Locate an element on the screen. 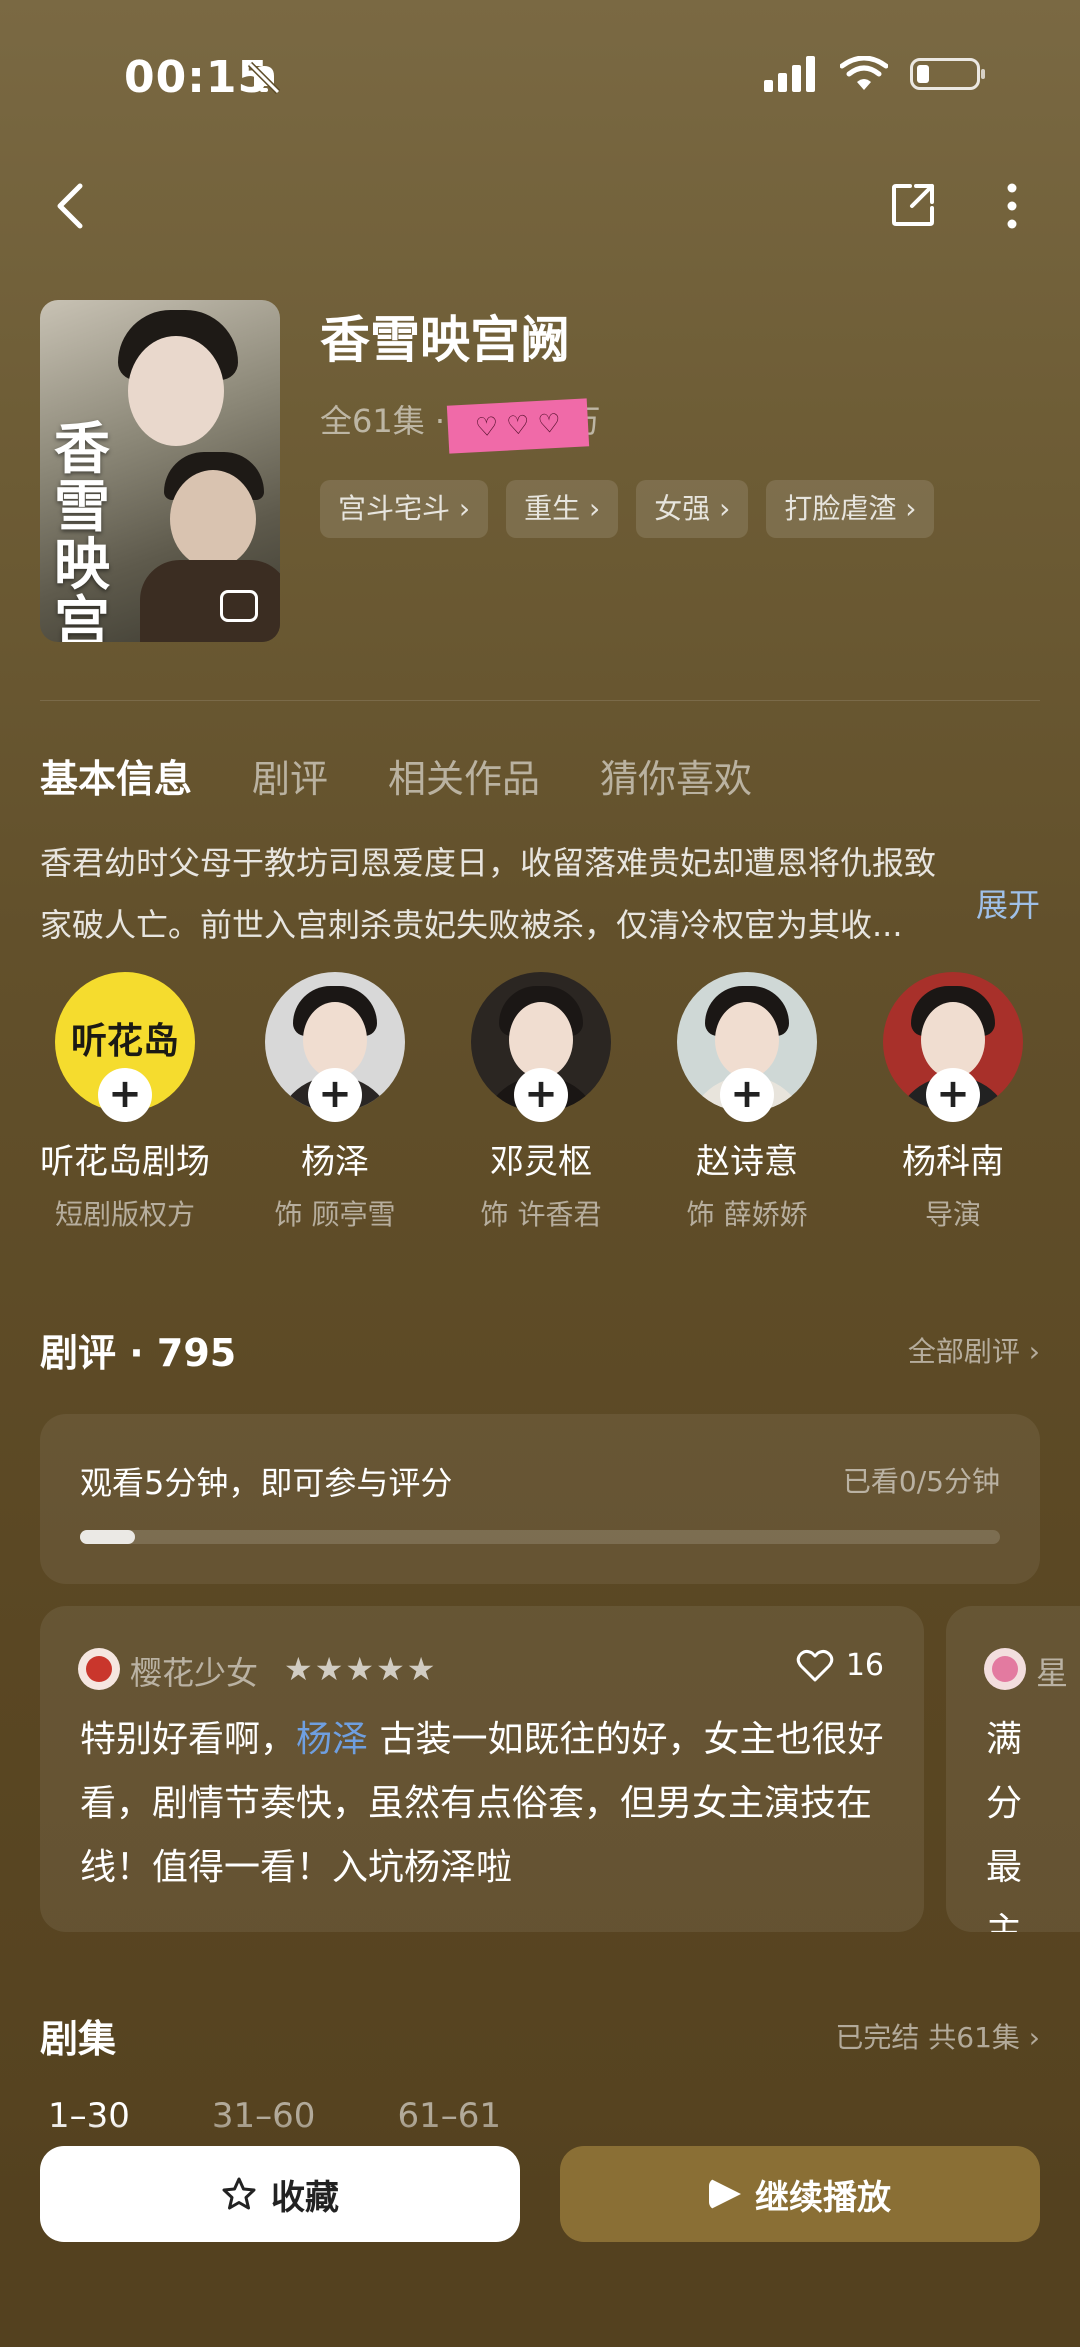 The image size is (1080, 2347). continue-play-button: 继续播放 is located at coordinates (800, 2194).